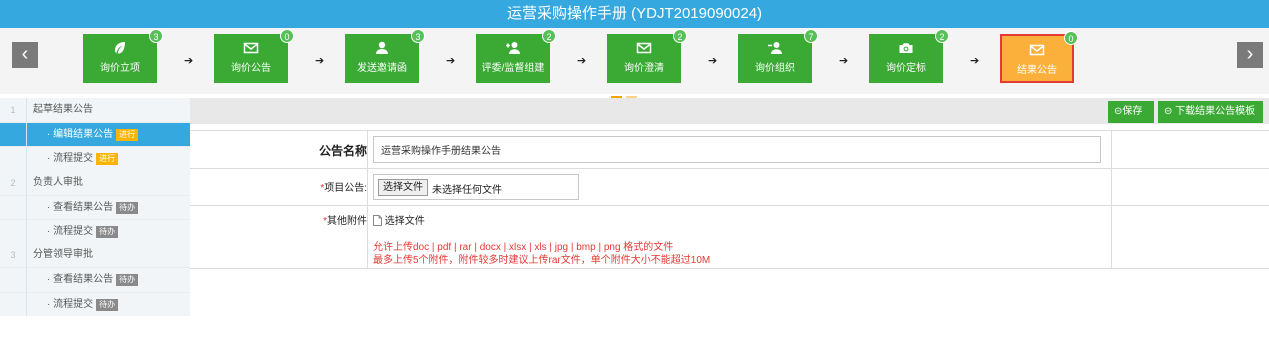 The image size is (1269, 344). Describe the element at coordinates (95, 110) in the screenshot. I see `sidebar-group: 1 起草结果公告` at that location.